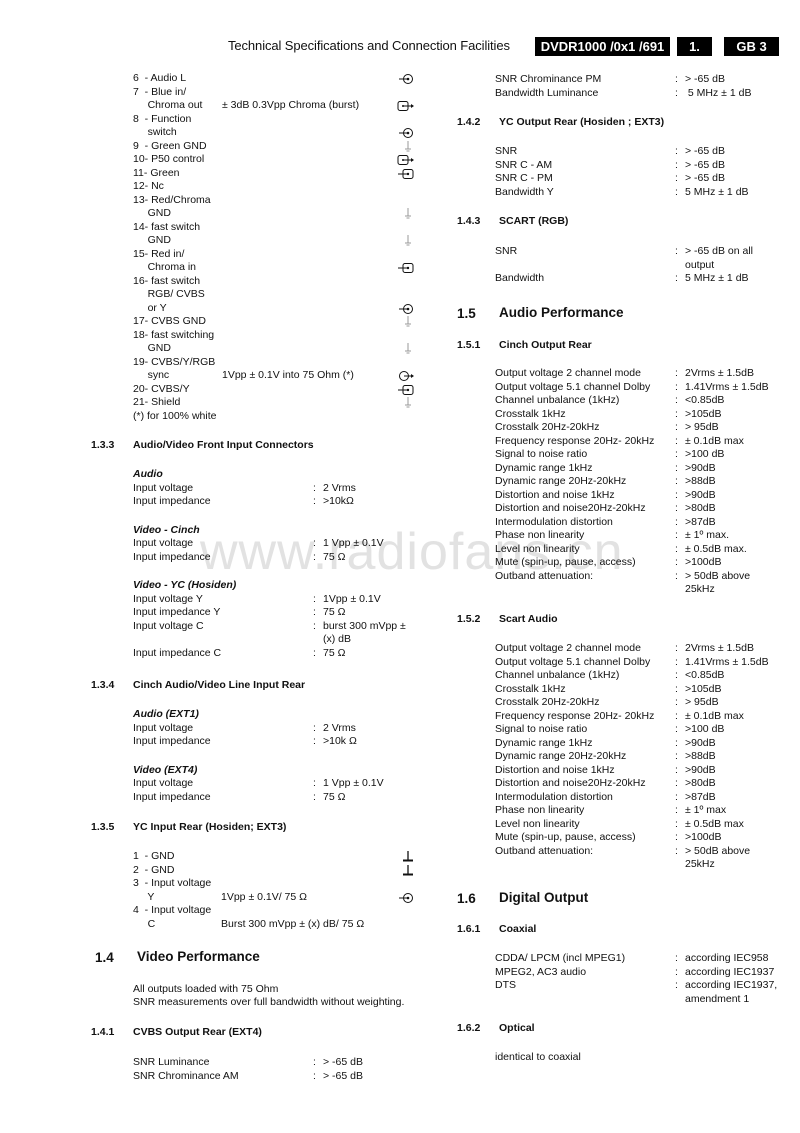  What do you see at coordinates (340, 741) in the screenshot?
I see `spec-value: >10k Ω` at bounding box center [340, 741].